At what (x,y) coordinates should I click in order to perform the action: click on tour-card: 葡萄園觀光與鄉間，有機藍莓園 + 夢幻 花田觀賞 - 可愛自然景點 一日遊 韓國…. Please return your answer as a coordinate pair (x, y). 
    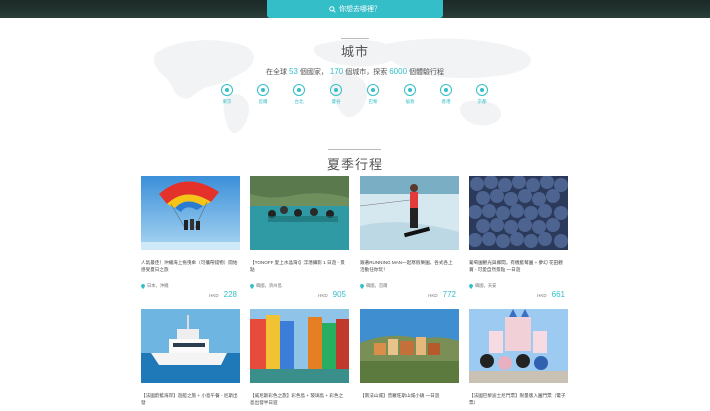
    Looking at the image, I should click on (518, 237).